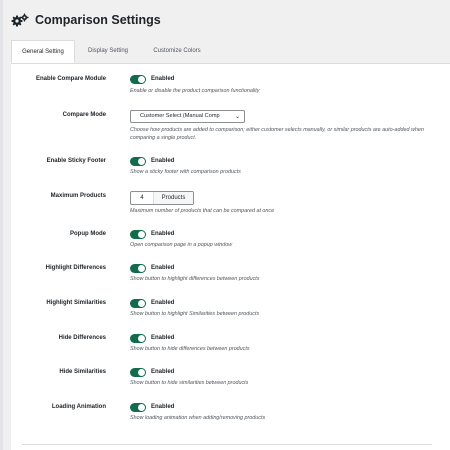  I want to click on sticky-footer-label: Enable Sticky Footer, so click(76, 161).